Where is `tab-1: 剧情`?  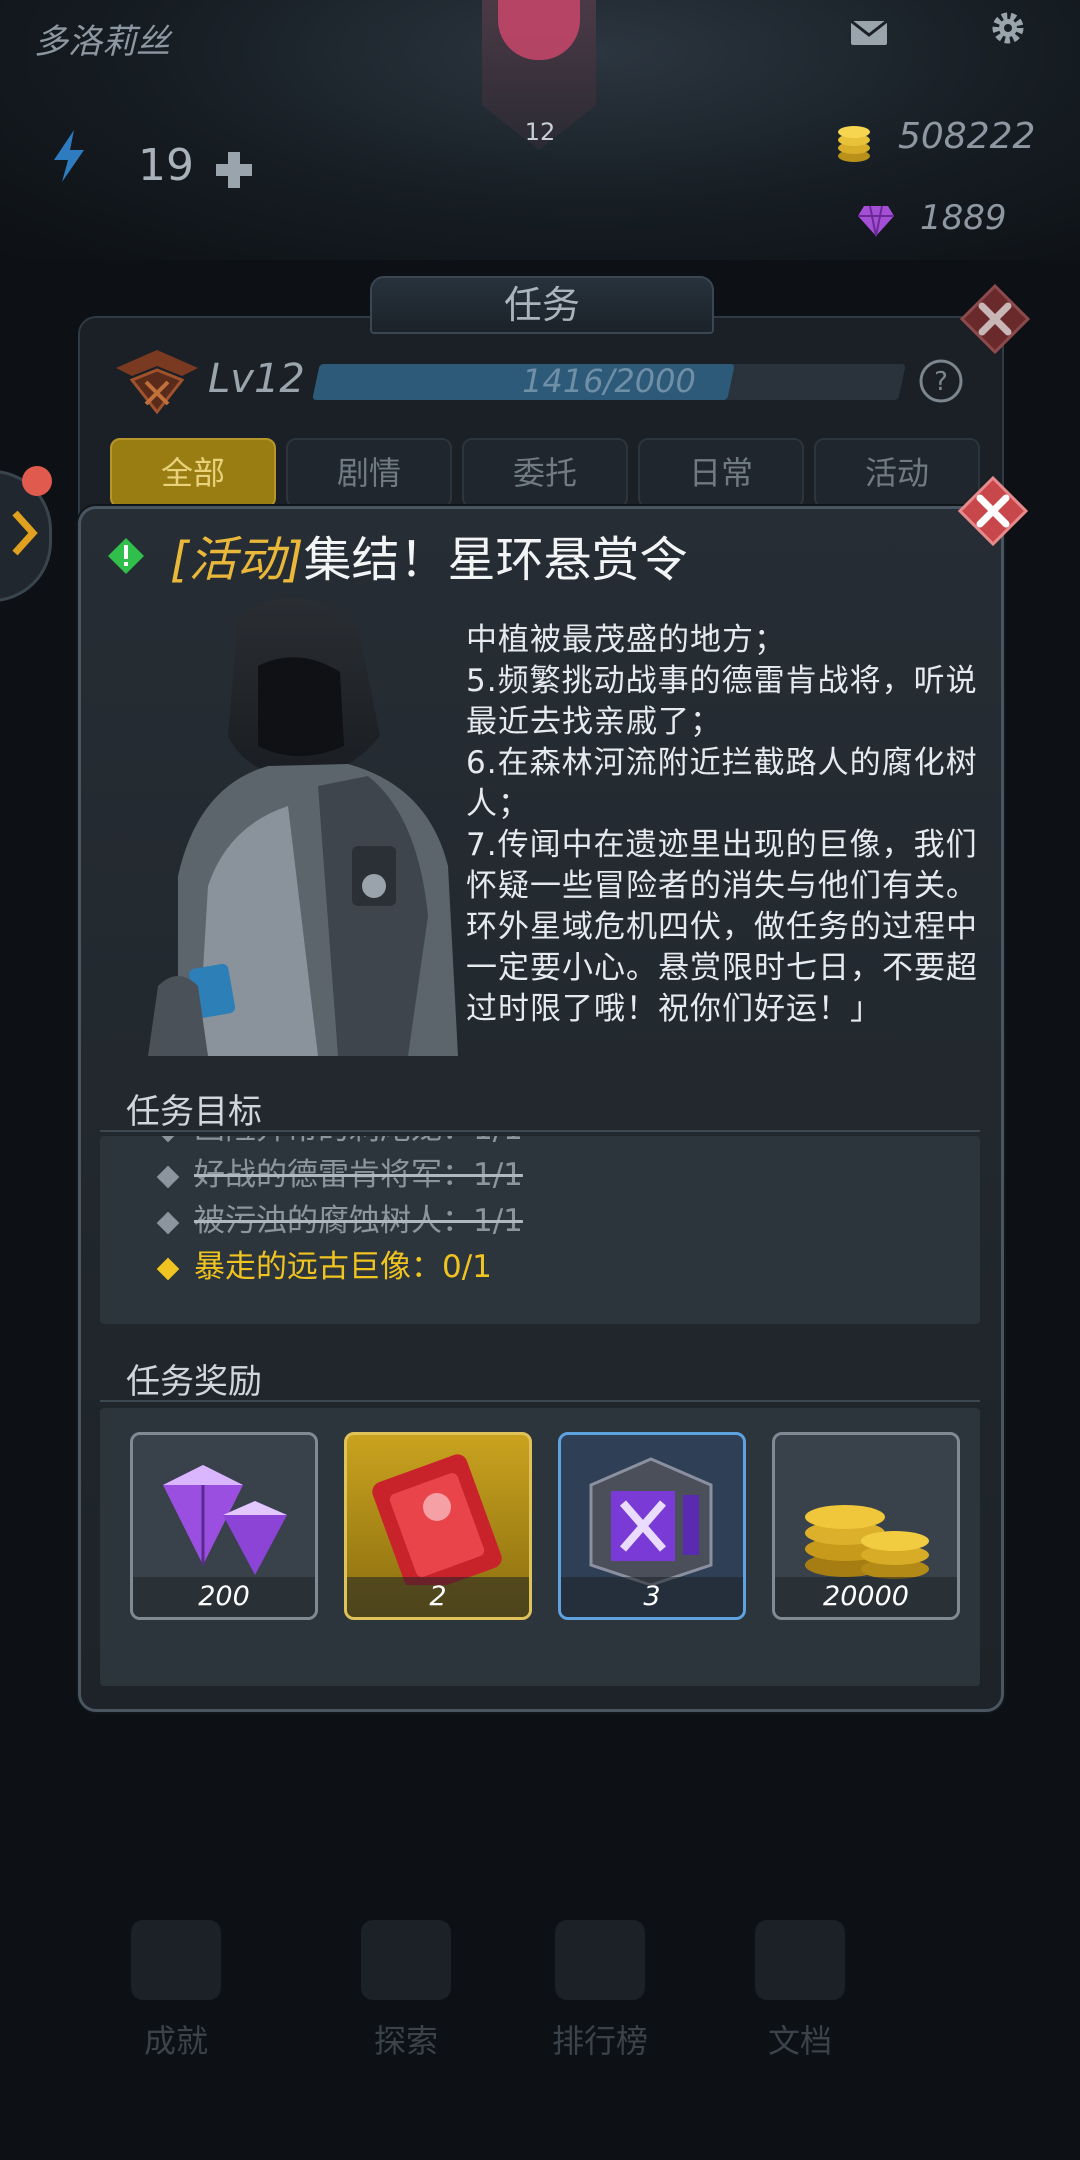 tab-1: 剧情 is located at coordinates (369, 473).